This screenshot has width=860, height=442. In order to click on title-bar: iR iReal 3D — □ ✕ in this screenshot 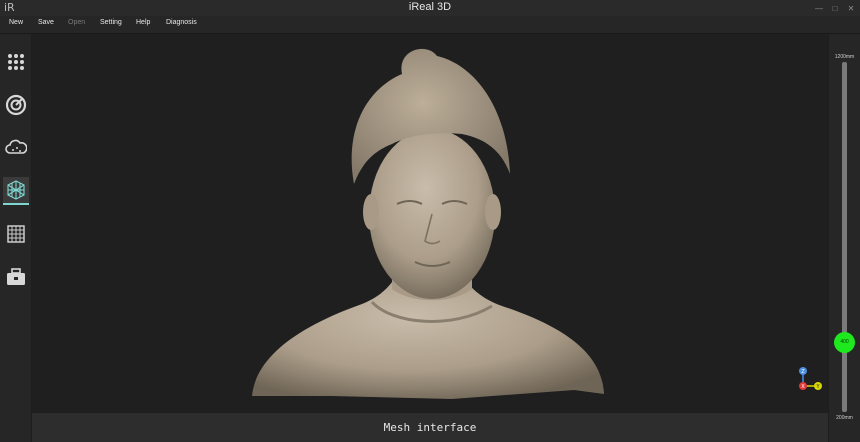, I will do `click(430, 8)`.